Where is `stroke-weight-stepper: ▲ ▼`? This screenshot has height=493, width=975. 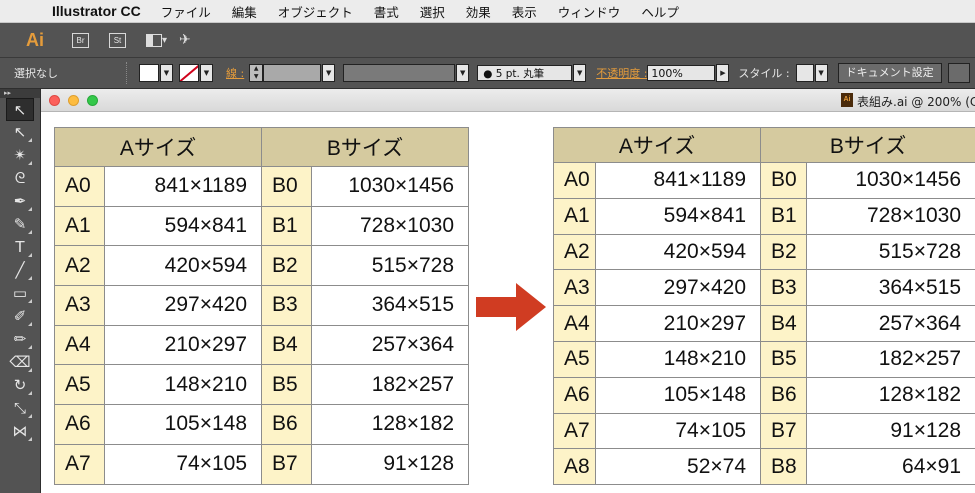
stroke-weight-stepper: ▲ ▼ is located at coordinates (256, 73).